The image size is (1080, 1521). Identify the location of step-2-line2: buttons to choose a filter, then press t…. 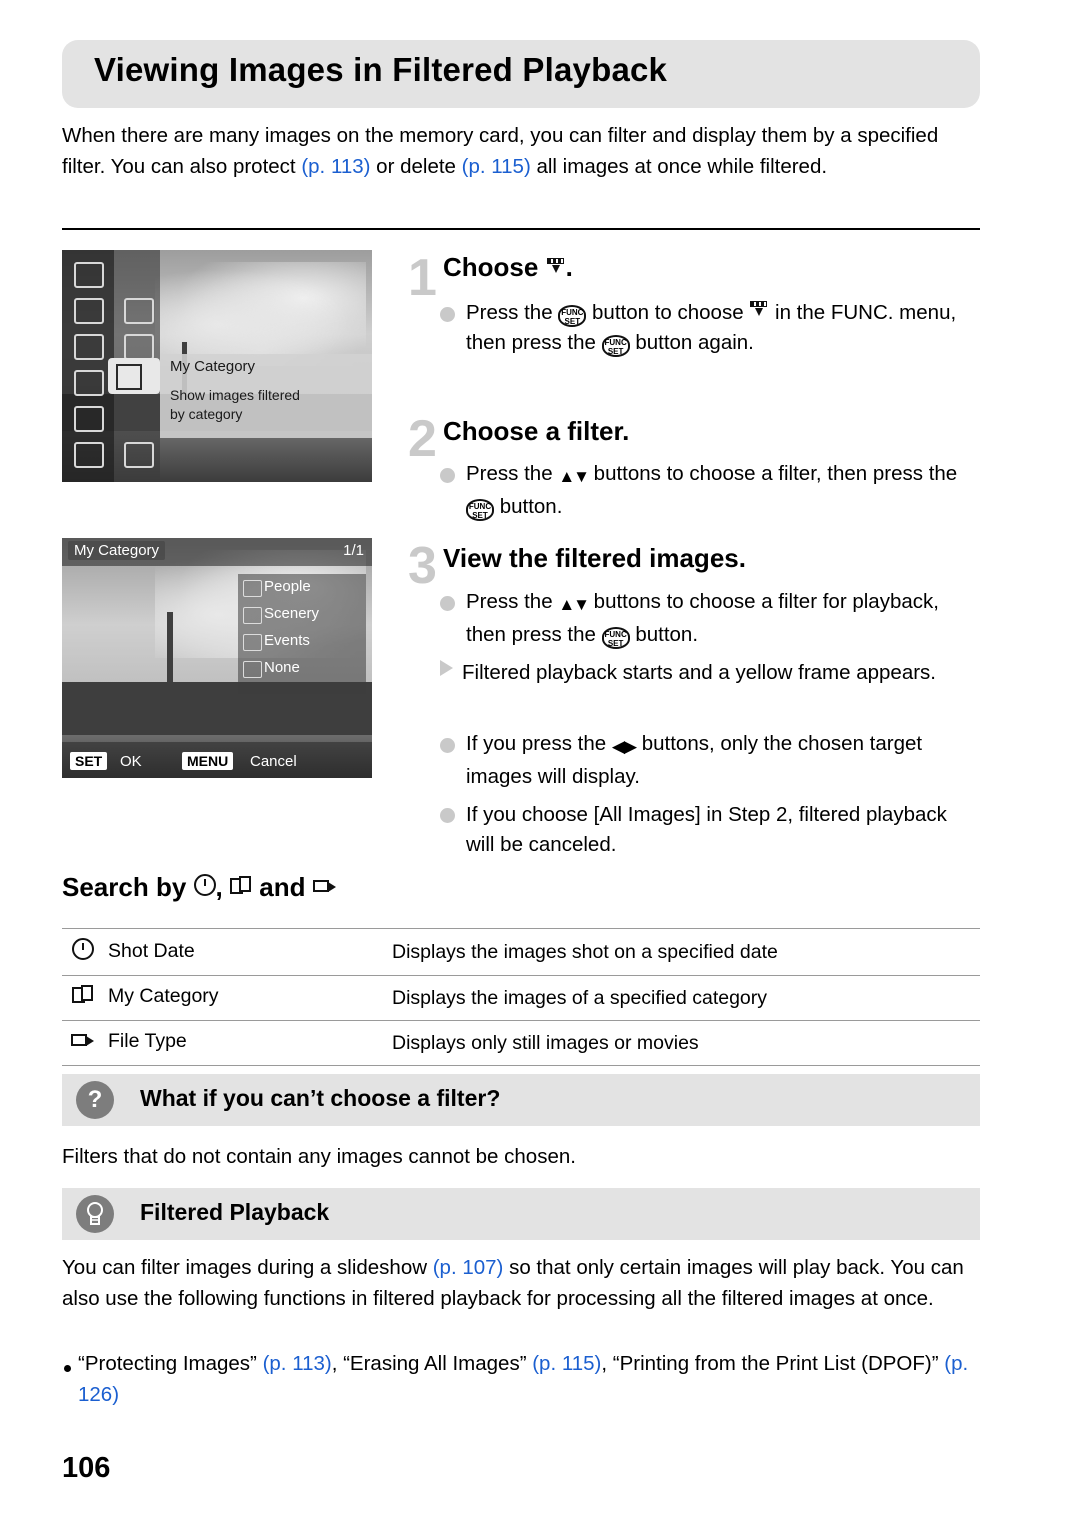
(775, 473).